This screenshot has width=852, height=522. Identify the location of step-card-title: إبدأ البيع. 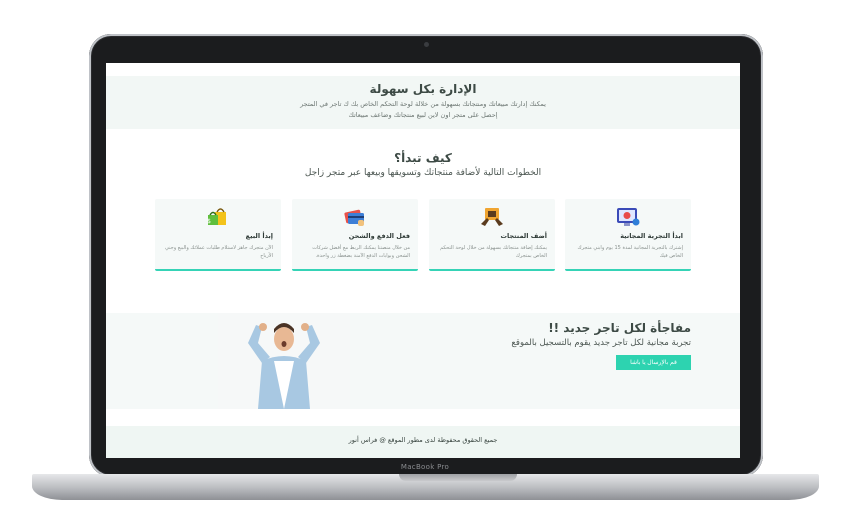
(259, 236).